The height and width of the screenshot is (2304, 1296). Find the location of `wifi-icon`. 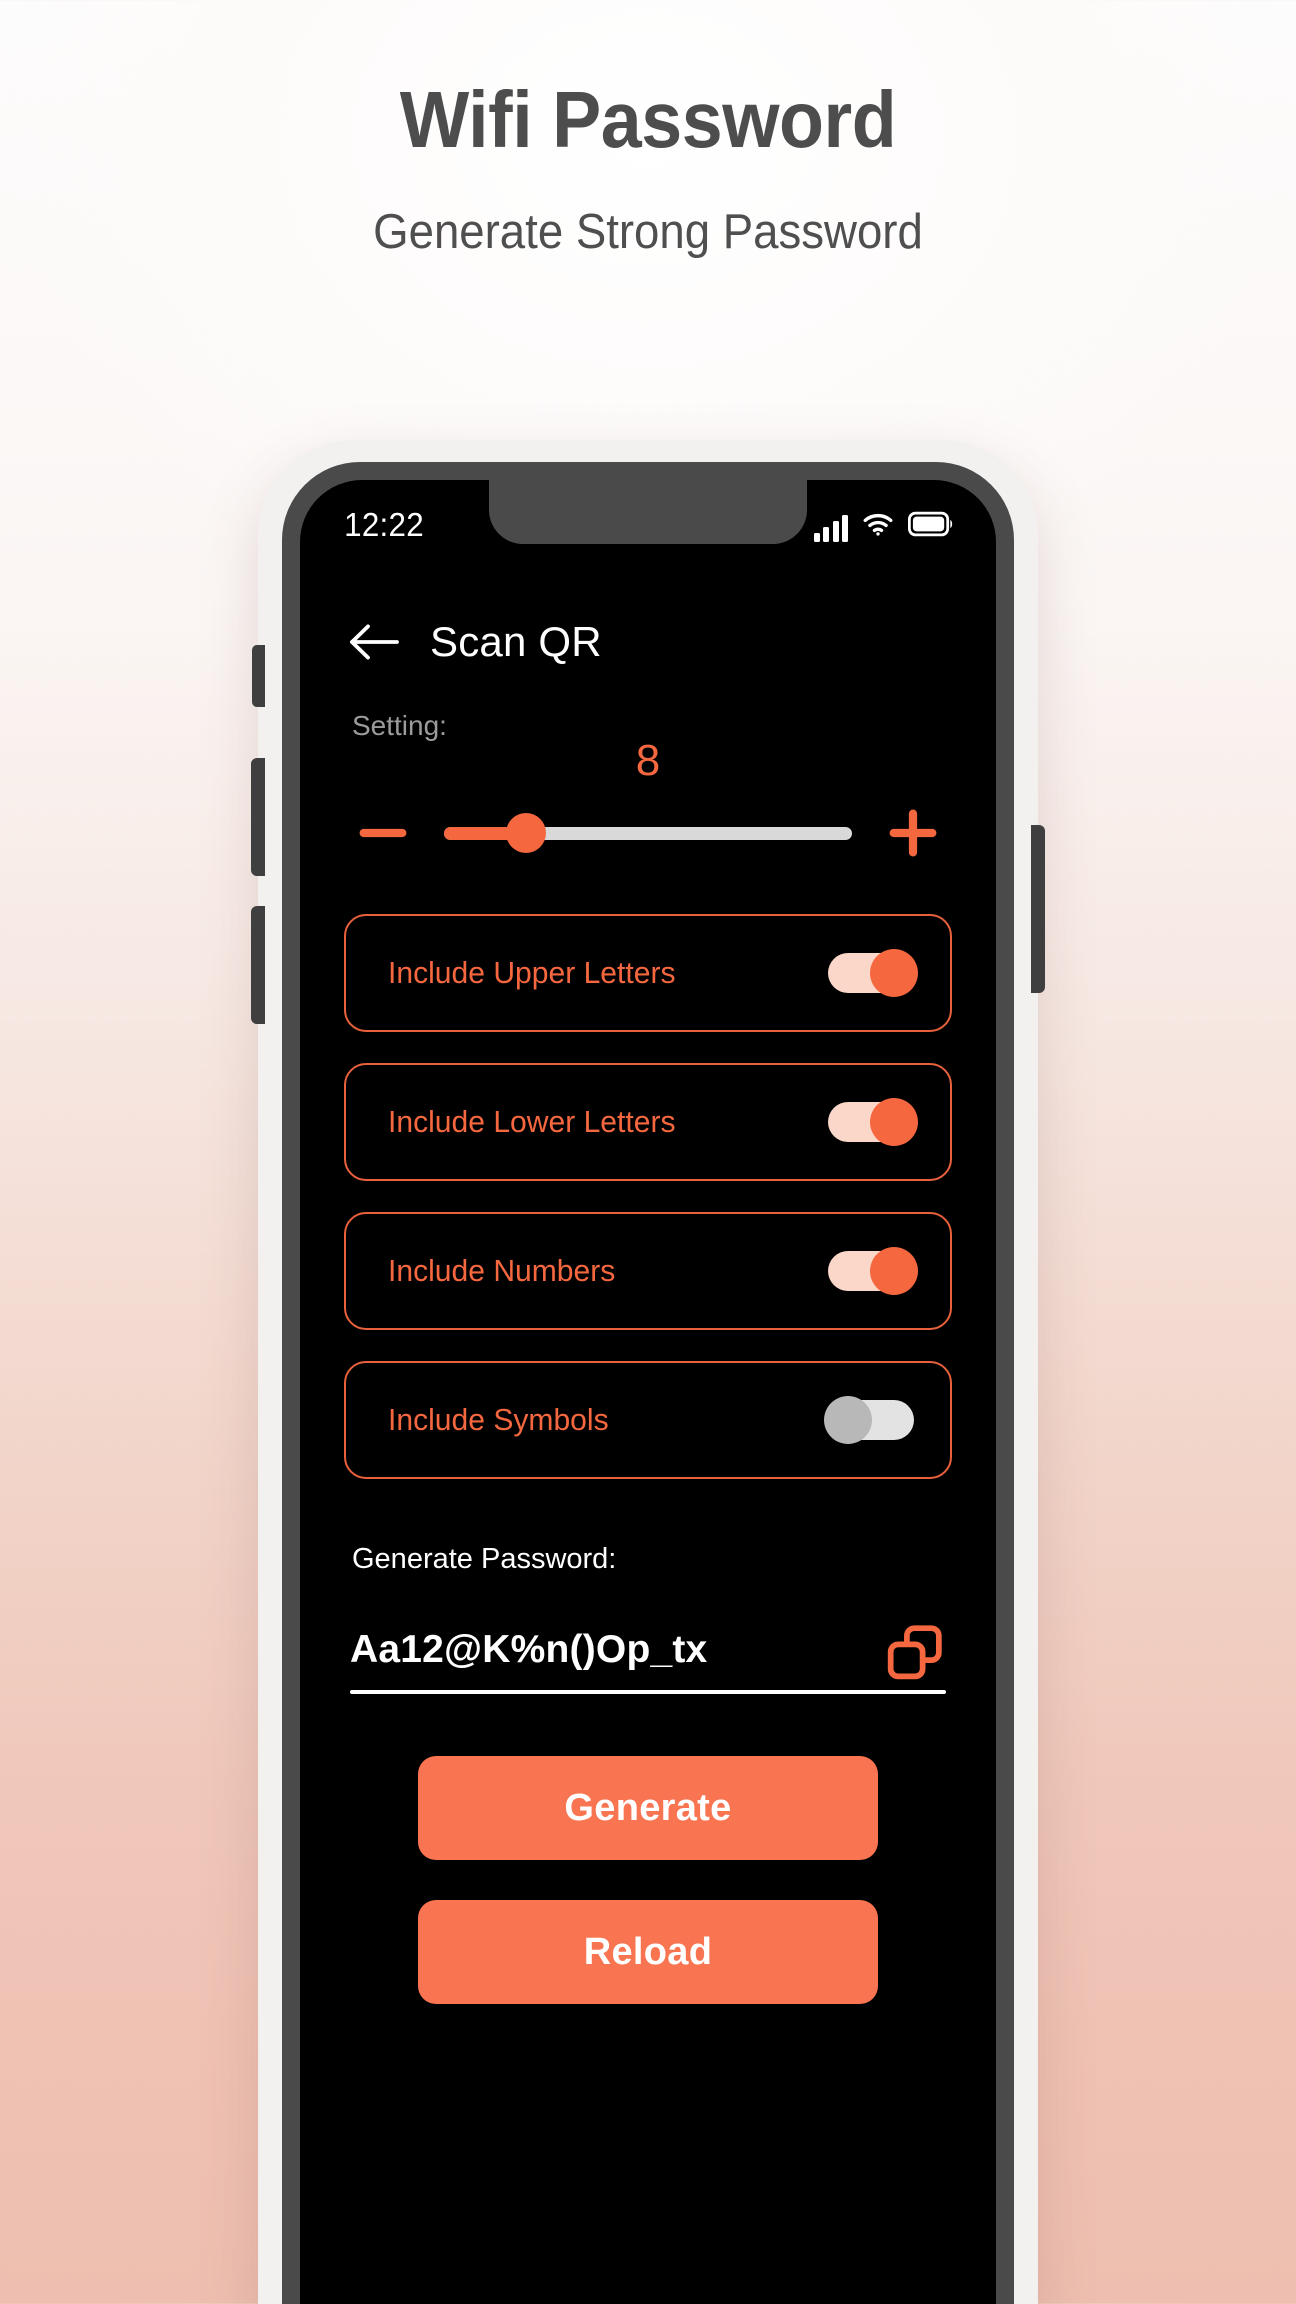

wifi-icon is located at coordinates (878, 526).